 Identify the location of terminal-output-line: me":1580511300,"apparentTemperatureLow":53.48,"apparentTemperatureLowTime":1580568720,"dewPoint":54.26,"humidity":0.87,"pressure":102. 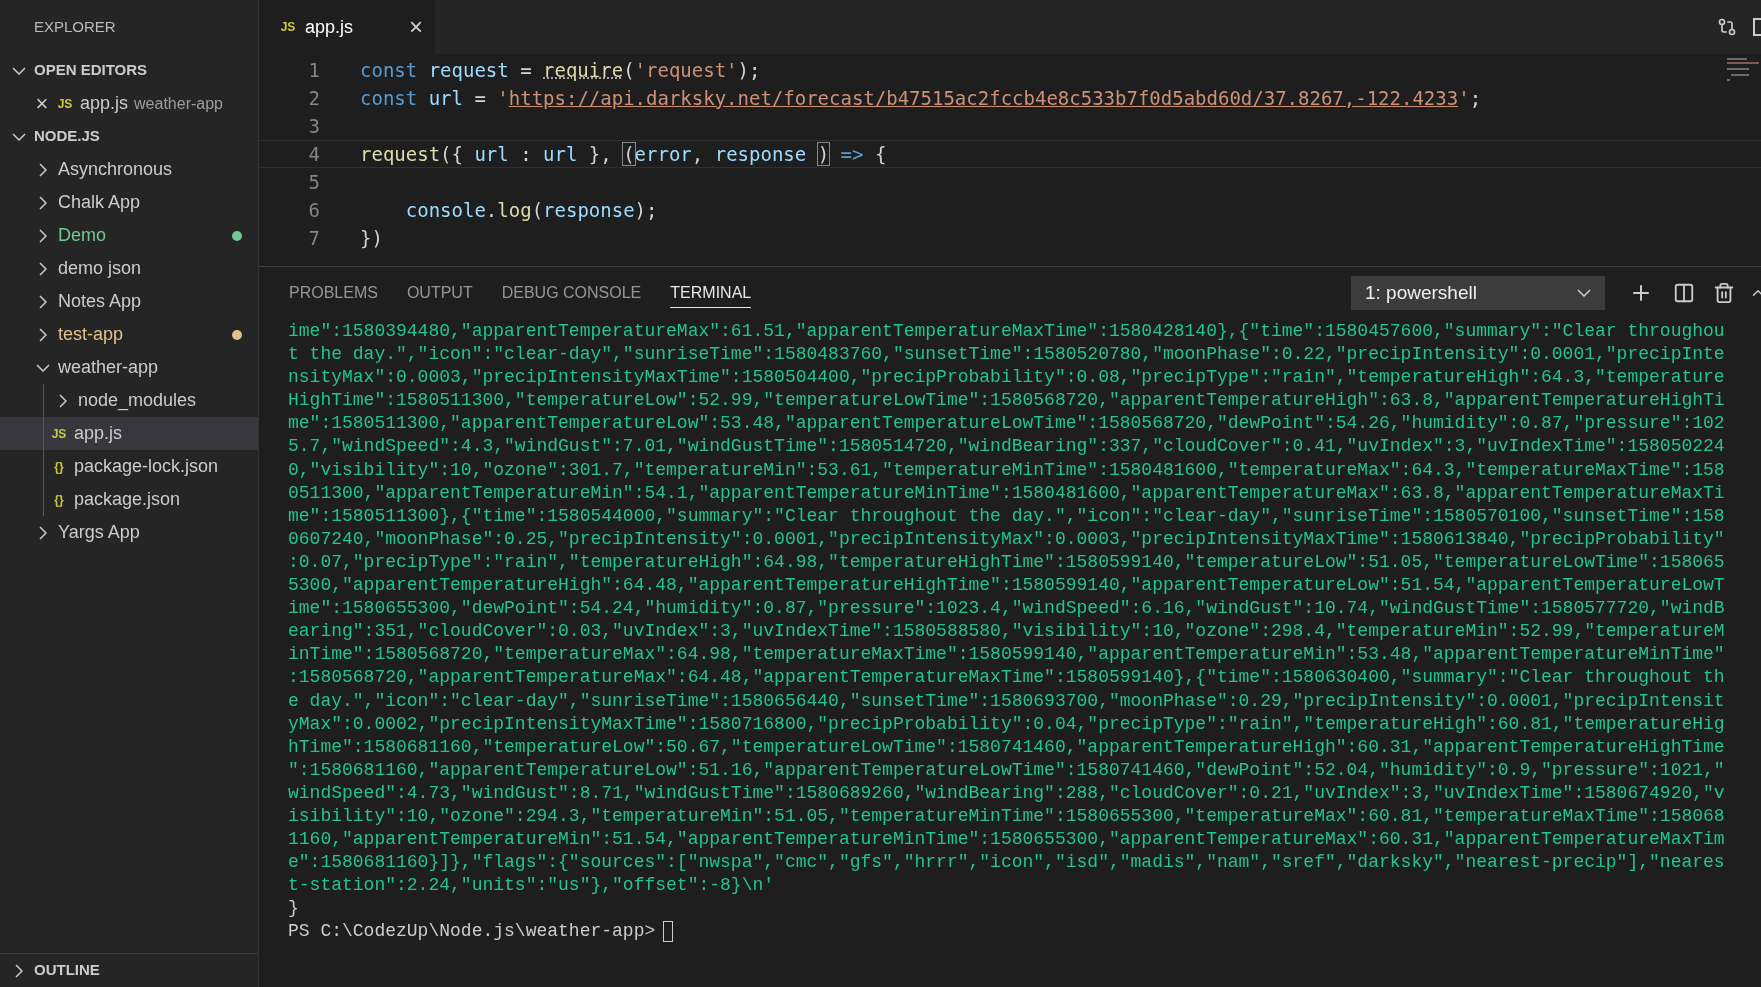
(1006, 424).